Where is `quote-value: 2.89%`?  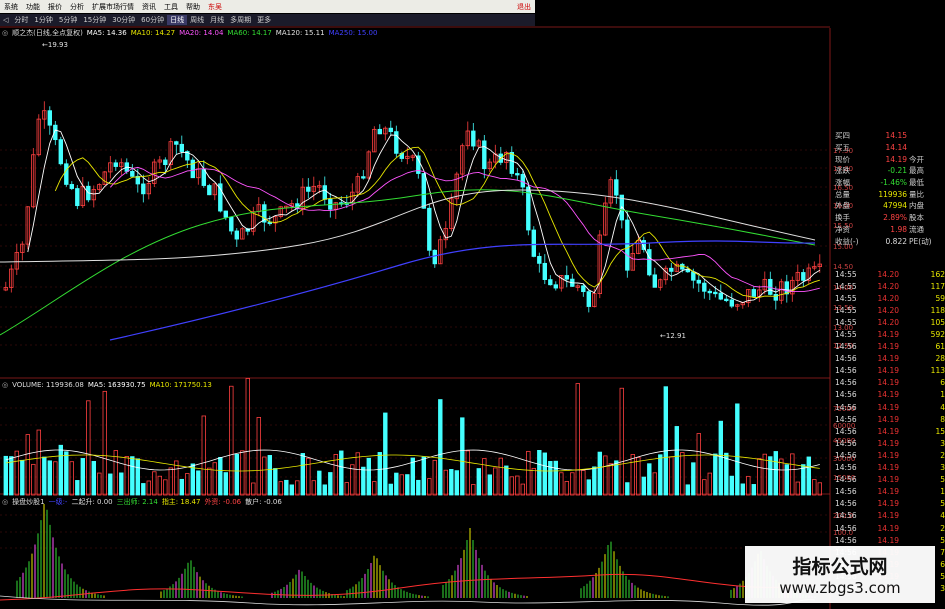 quote-value: 2.89% is located at coordinates (895, 218).